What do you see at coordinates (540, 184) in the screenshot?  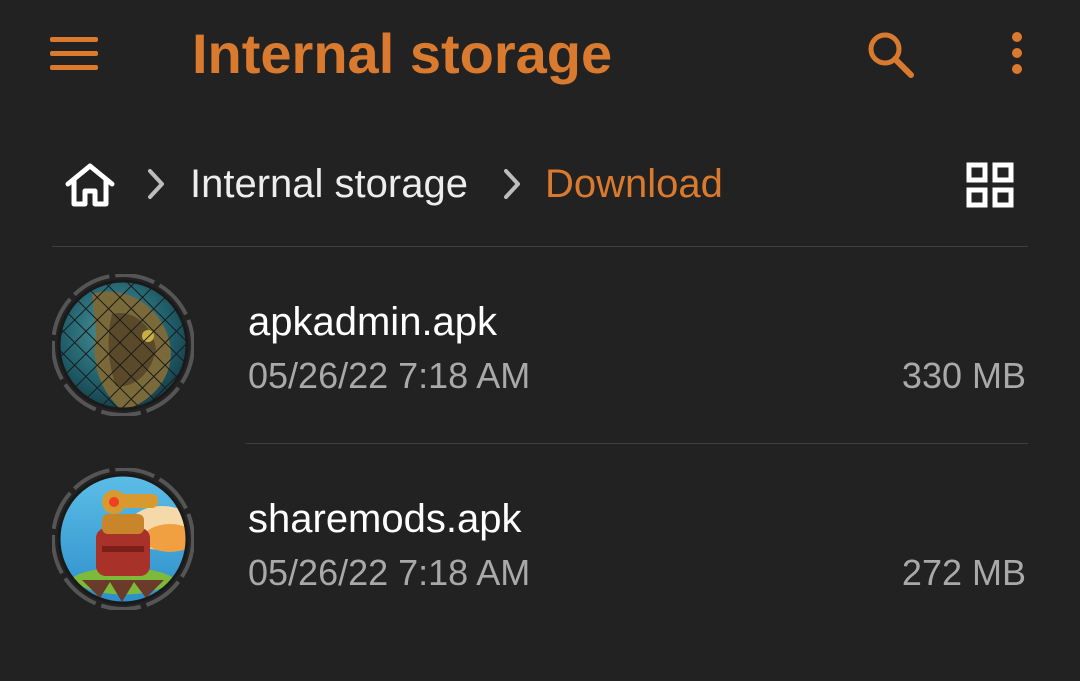 I see `breadcrumb: Internal storage Download` at bounding box center [540, 184].